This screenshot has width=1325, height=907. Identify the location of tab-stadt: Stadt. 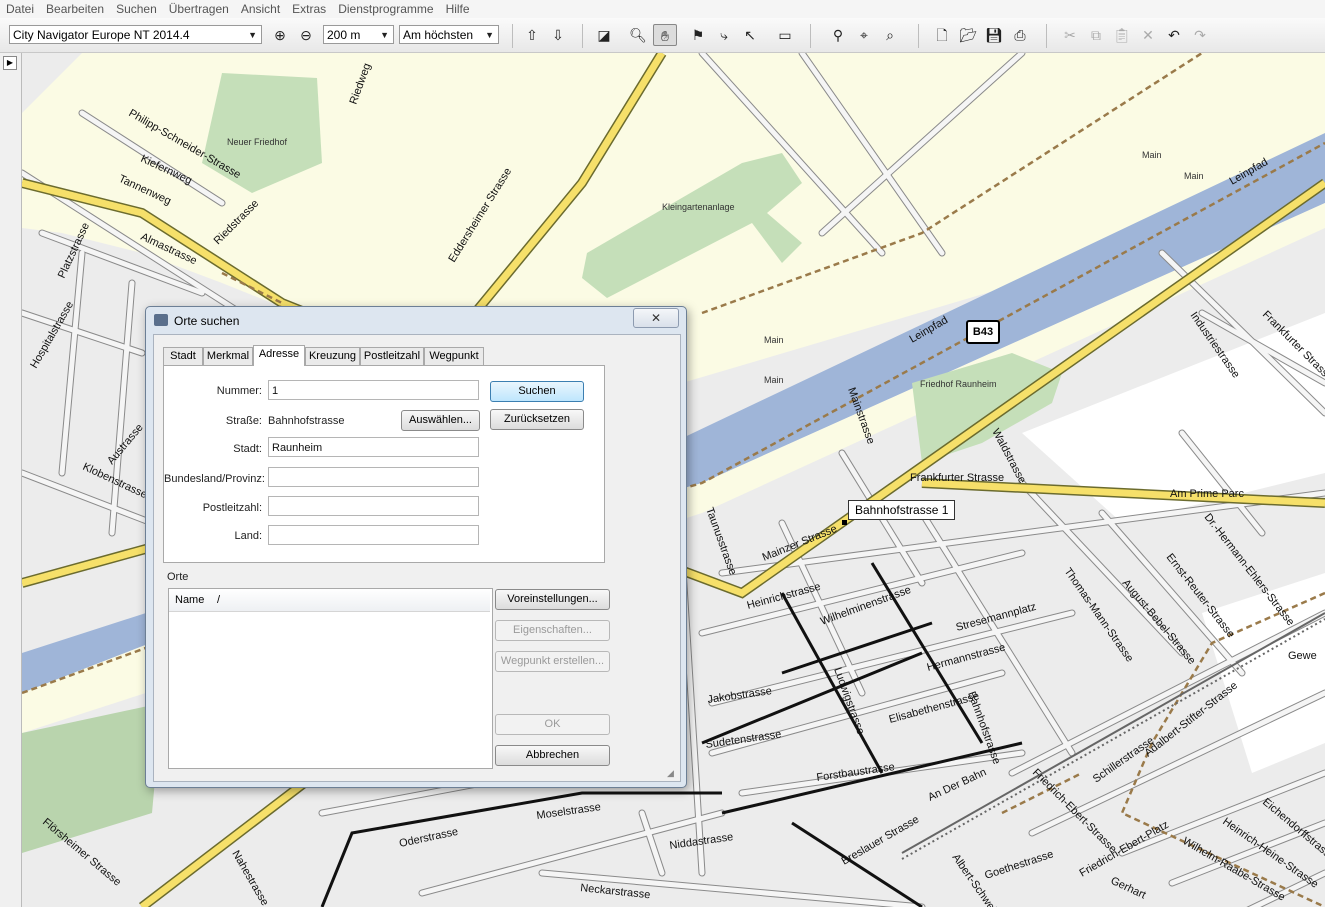
(183, 356).